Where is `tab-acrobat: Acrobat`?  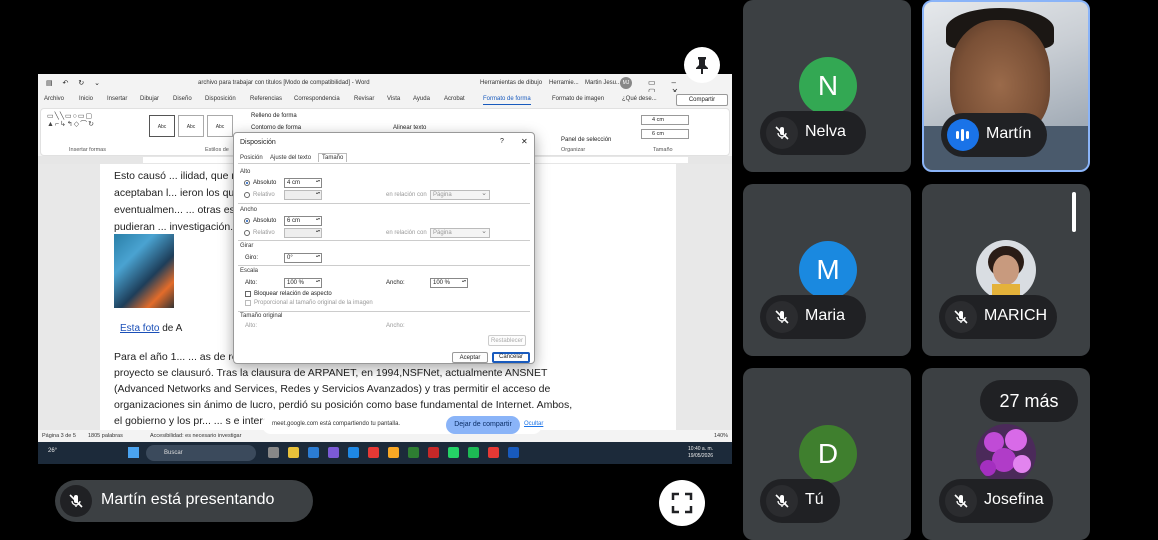
tab-acrobat: Acrobat is located at coordinates (454, 99).